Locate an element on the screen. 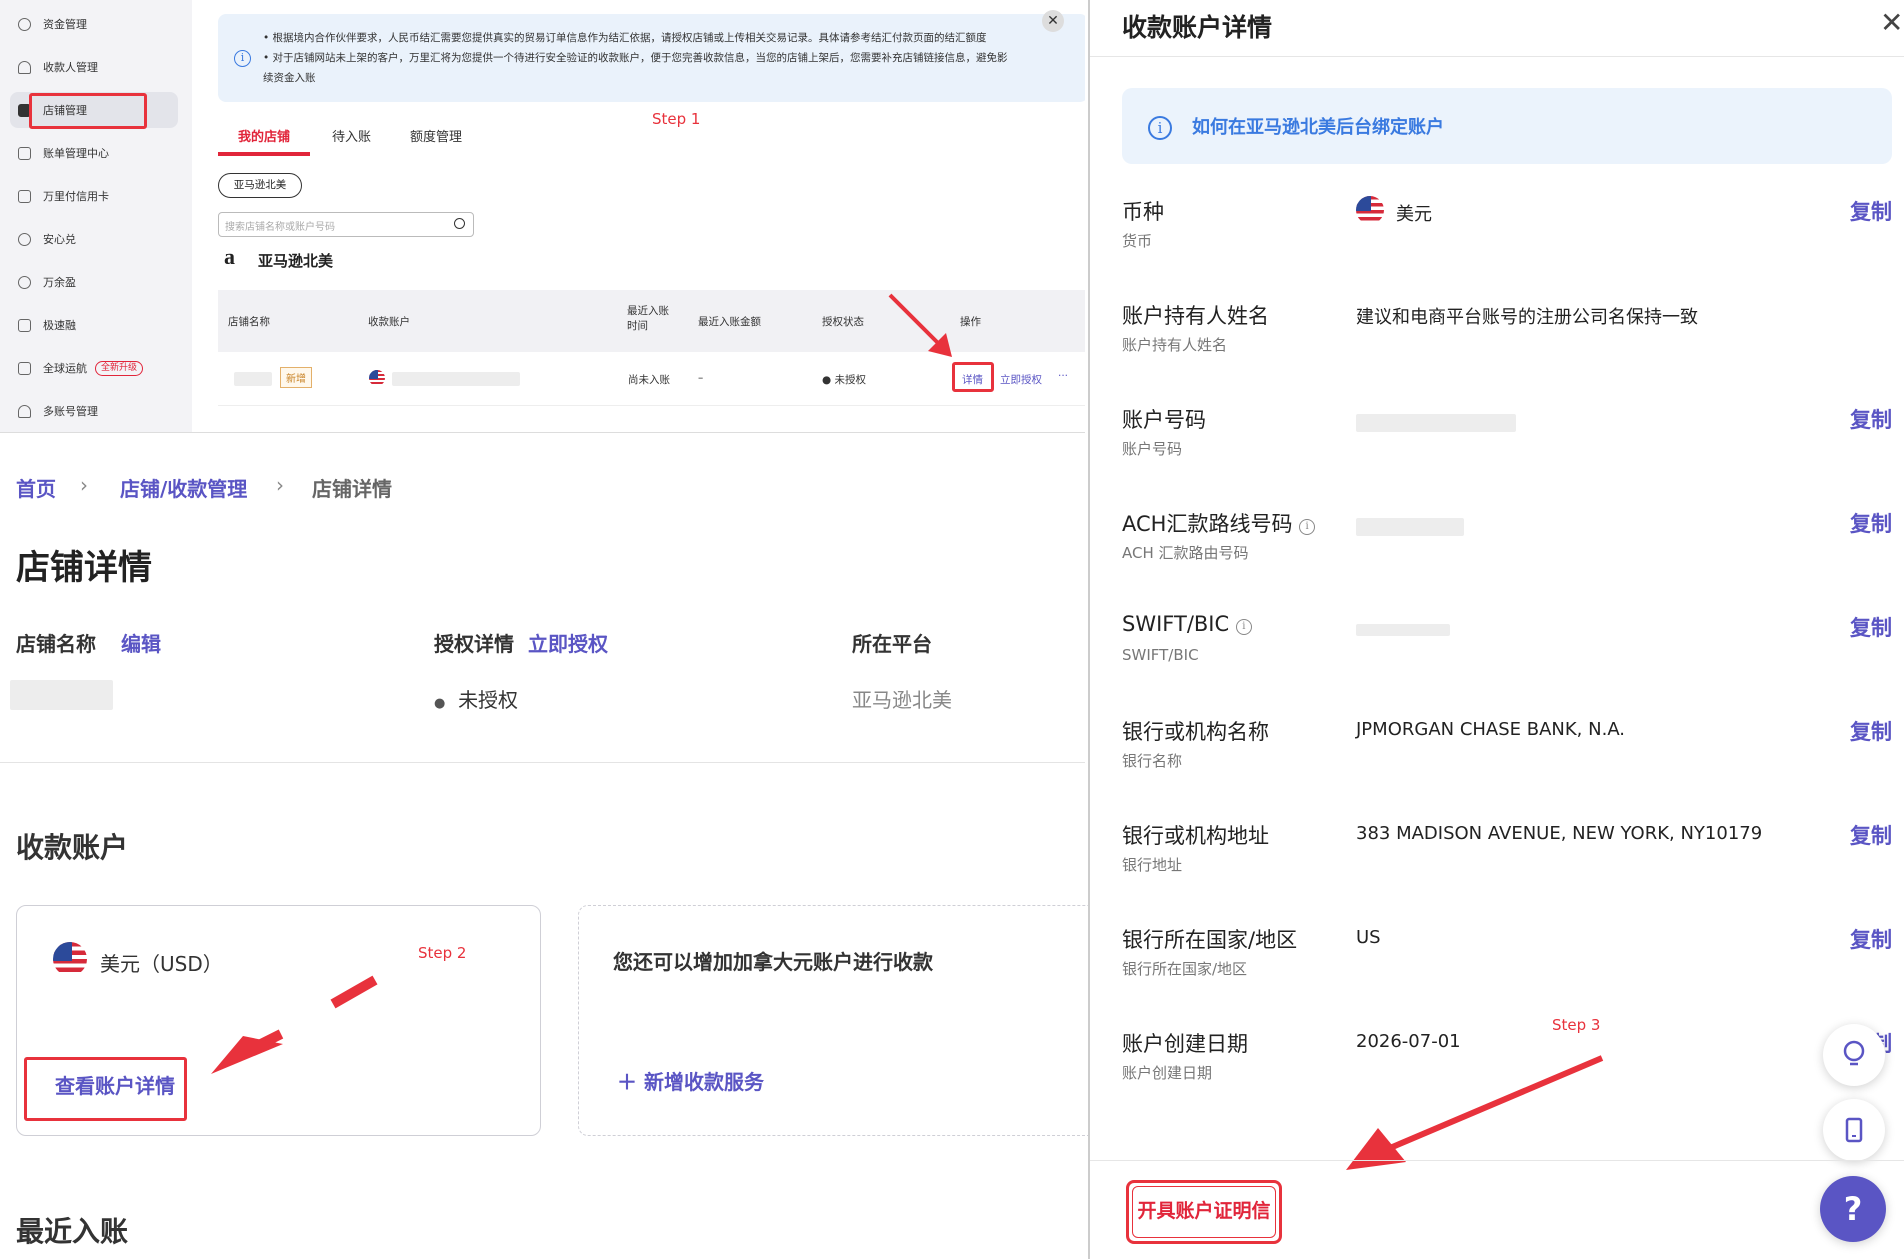 This screenshot has width=1904, height=1259. search-icon is located at coordinates (459, 223).